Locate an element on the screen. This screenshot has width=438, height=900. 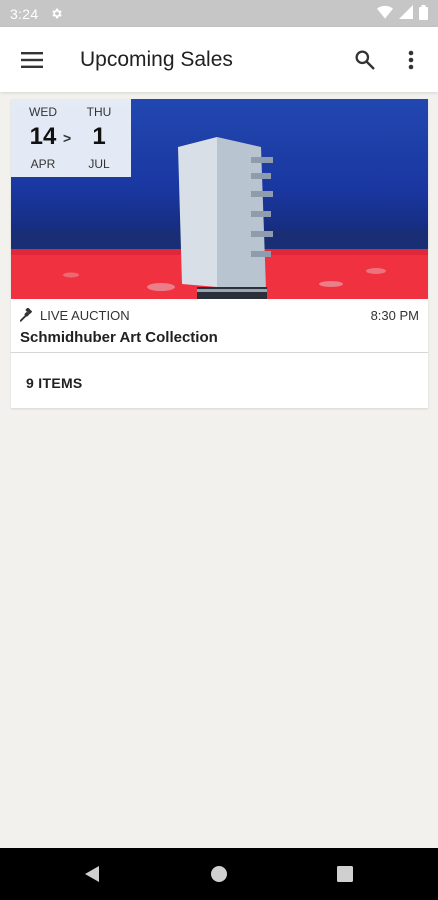
sale-time: 8:30 PM is located at coordinates (394, 315).